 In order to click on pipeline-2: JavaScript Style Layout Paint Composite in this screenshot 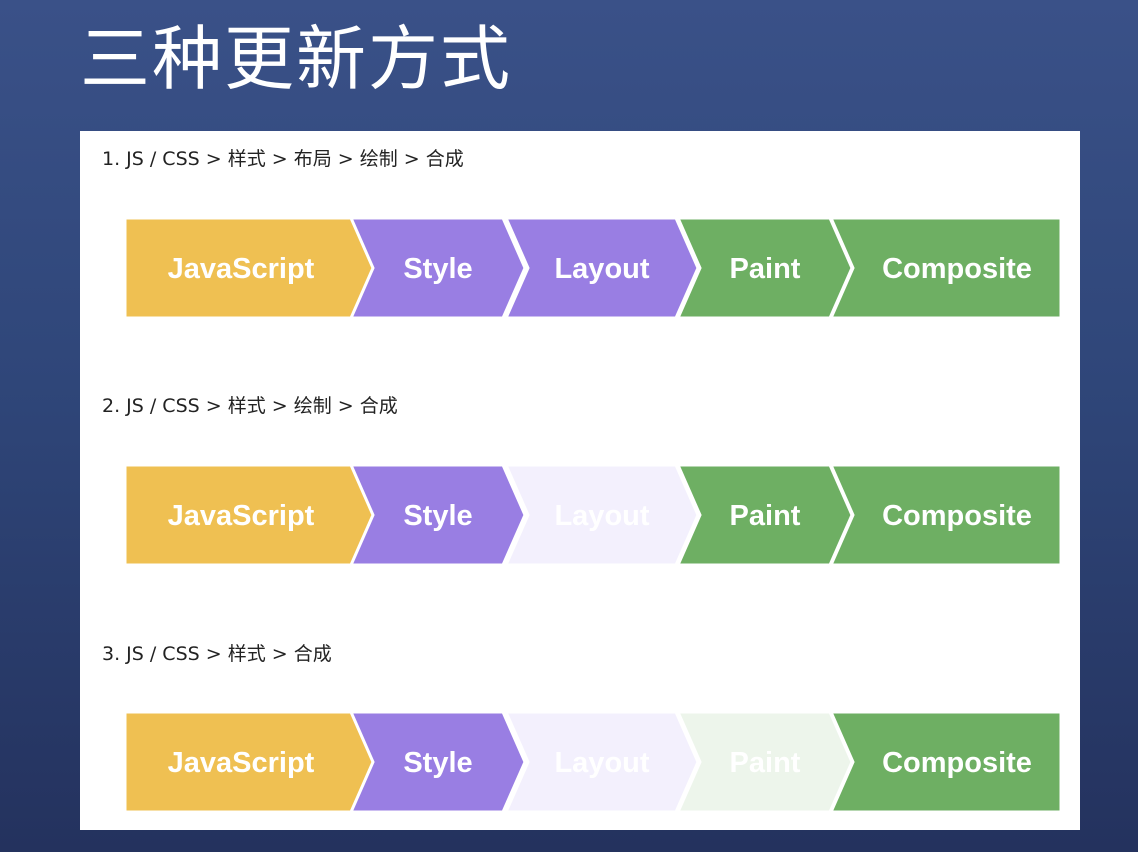, I will do `click(594, 515)`.